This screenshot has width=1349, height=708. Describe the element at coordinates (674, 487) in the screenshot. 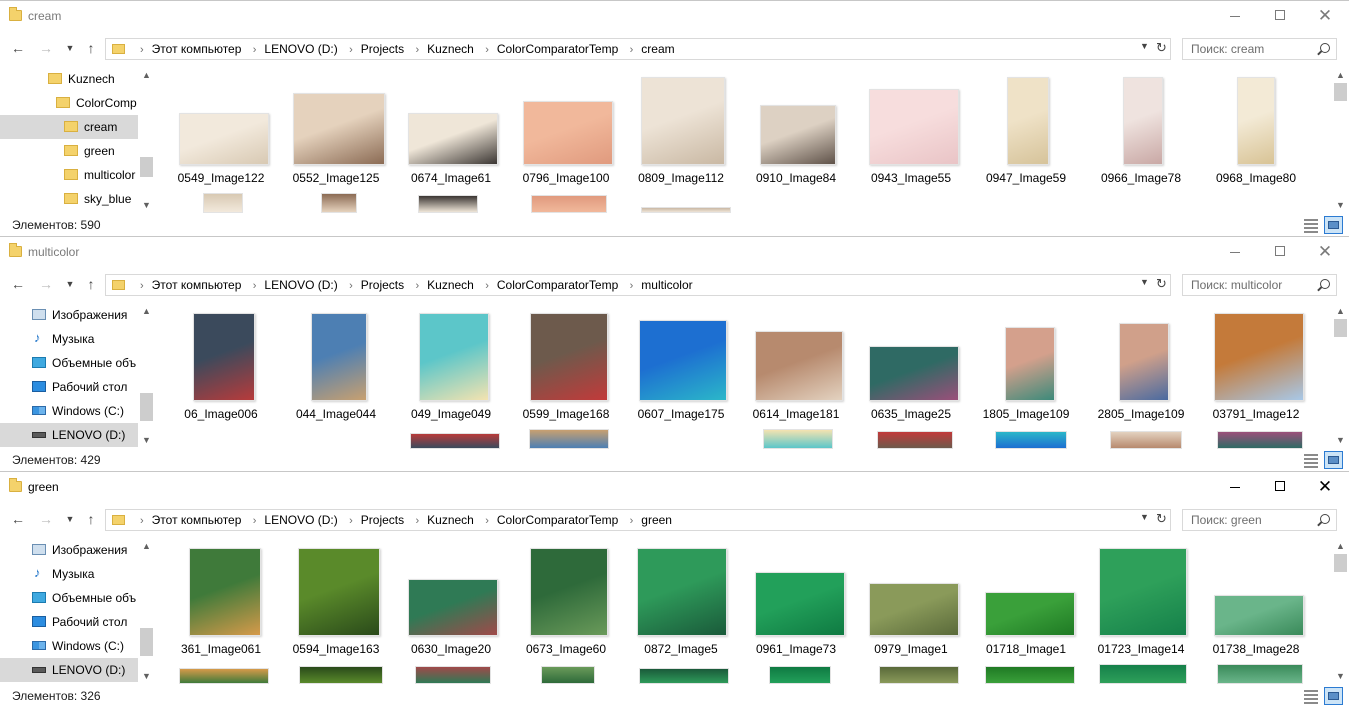

I see `title-bar: green ✕` at that location.